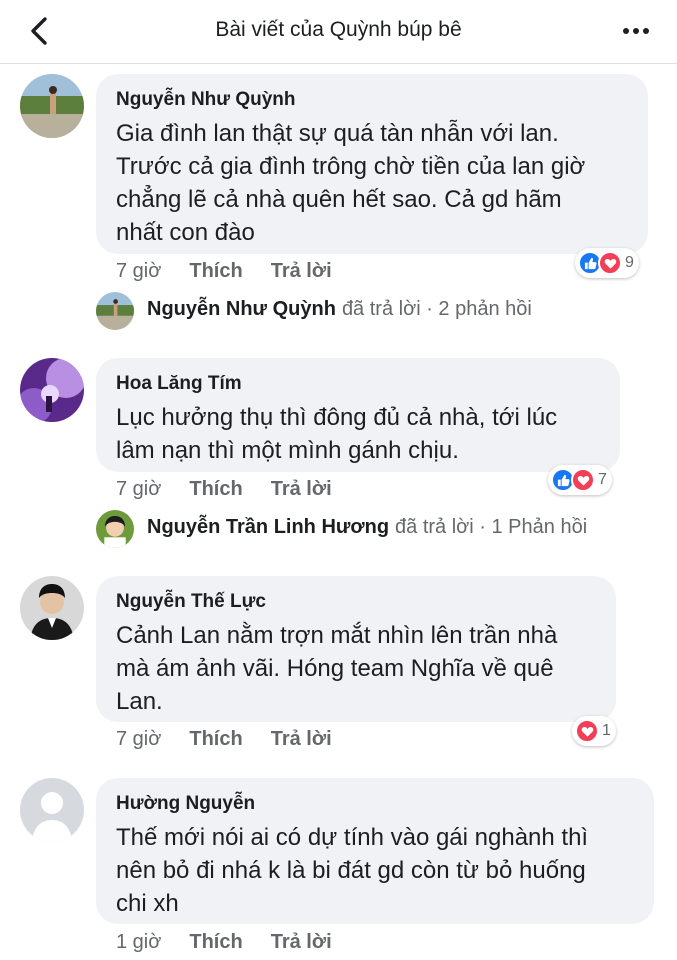 The image size is (677, 960). I want to click on comment-author: Nguyễn Như Quỳnh, so click(372, 100).